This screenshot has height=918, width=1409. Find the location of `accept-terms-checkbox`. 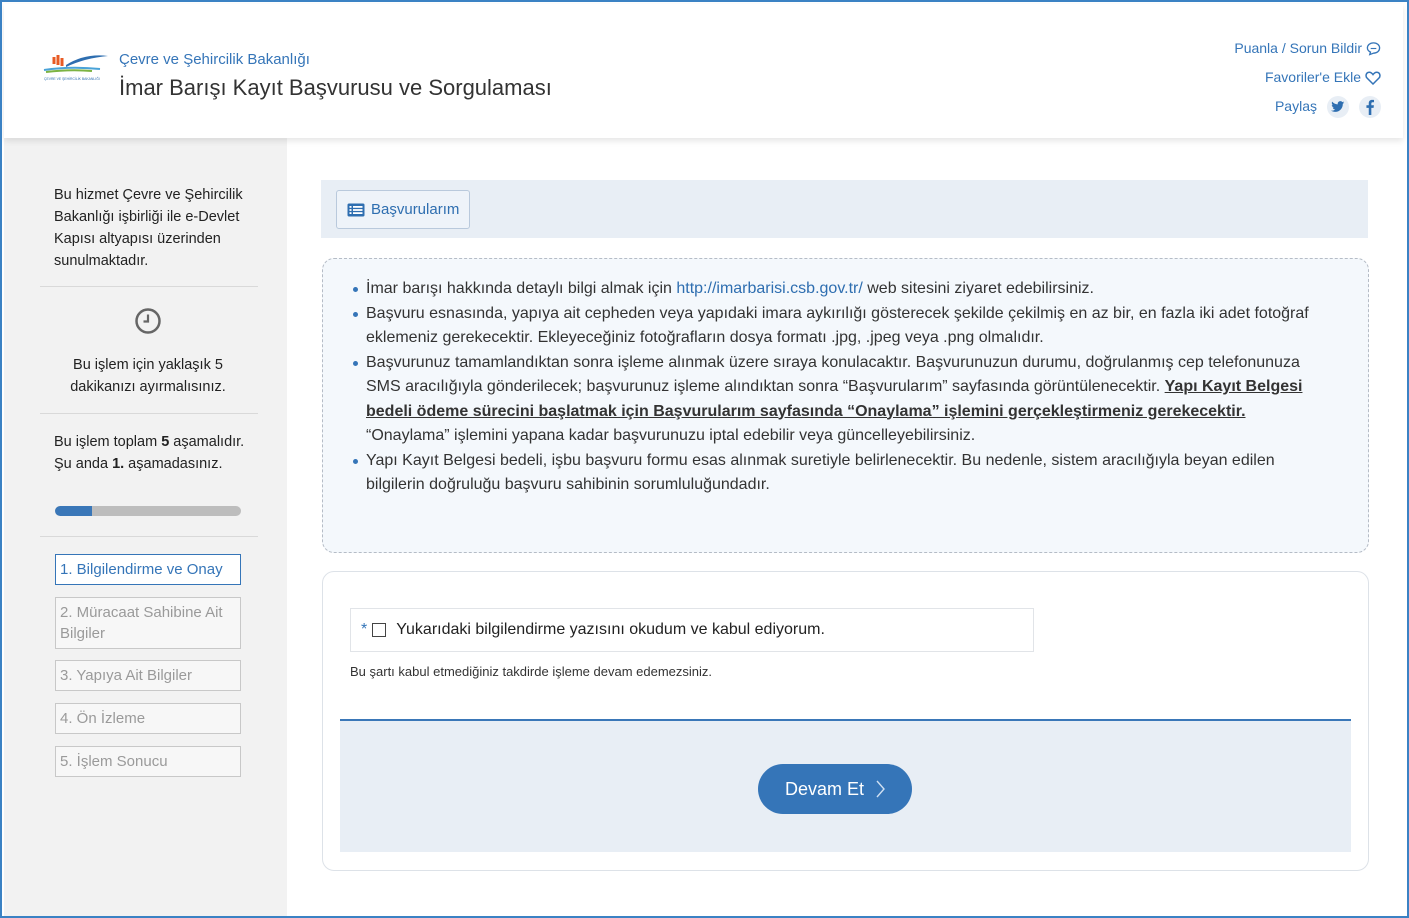

accept-terms-checkbox is located at coordinates (379, 630).